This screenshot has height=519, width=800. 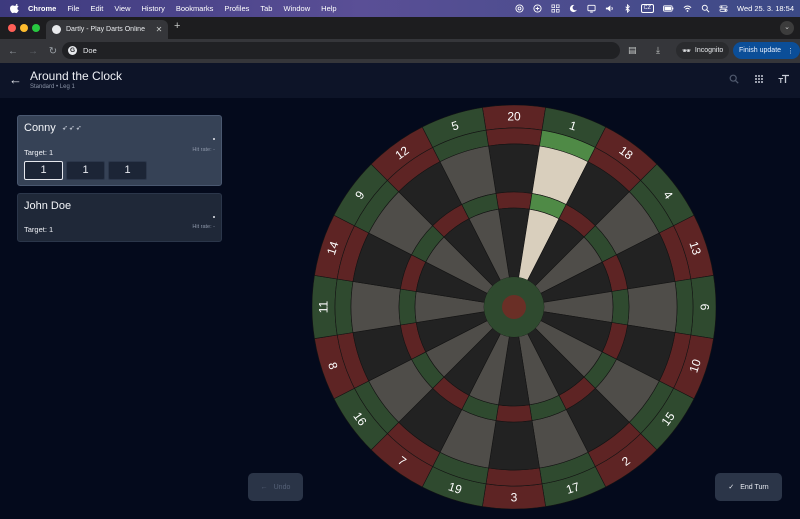 What do you see at coordinates (24, 28) in the screenshot?
I see `window-minimize-button` at bounding box center [24, 28].